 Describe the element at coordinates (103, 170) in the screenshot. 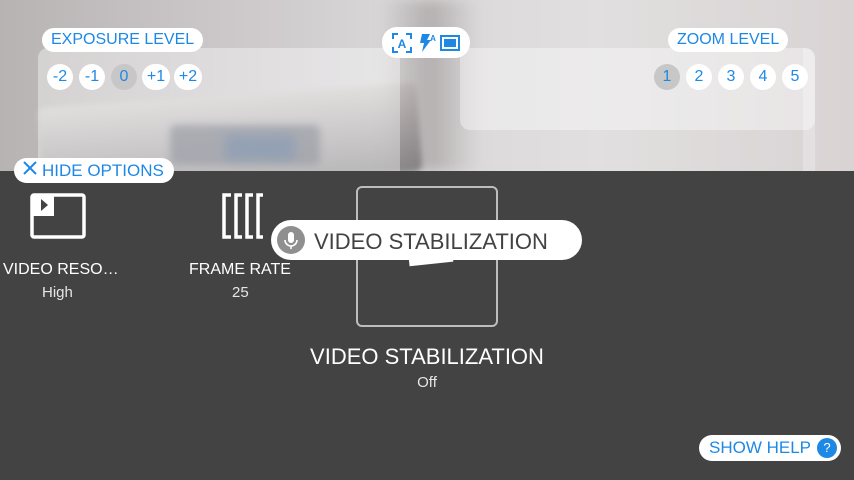

I see `hide-options-label: HIDE OPTIONS` at that location.